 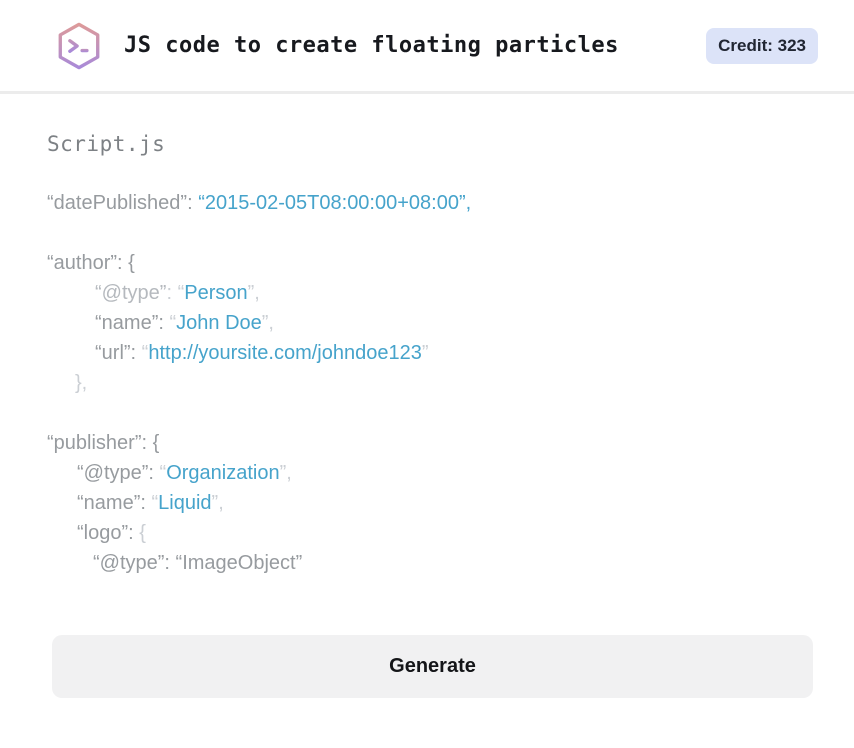 I want to click on code-segment: “url”:, so click(x=118, y=353).